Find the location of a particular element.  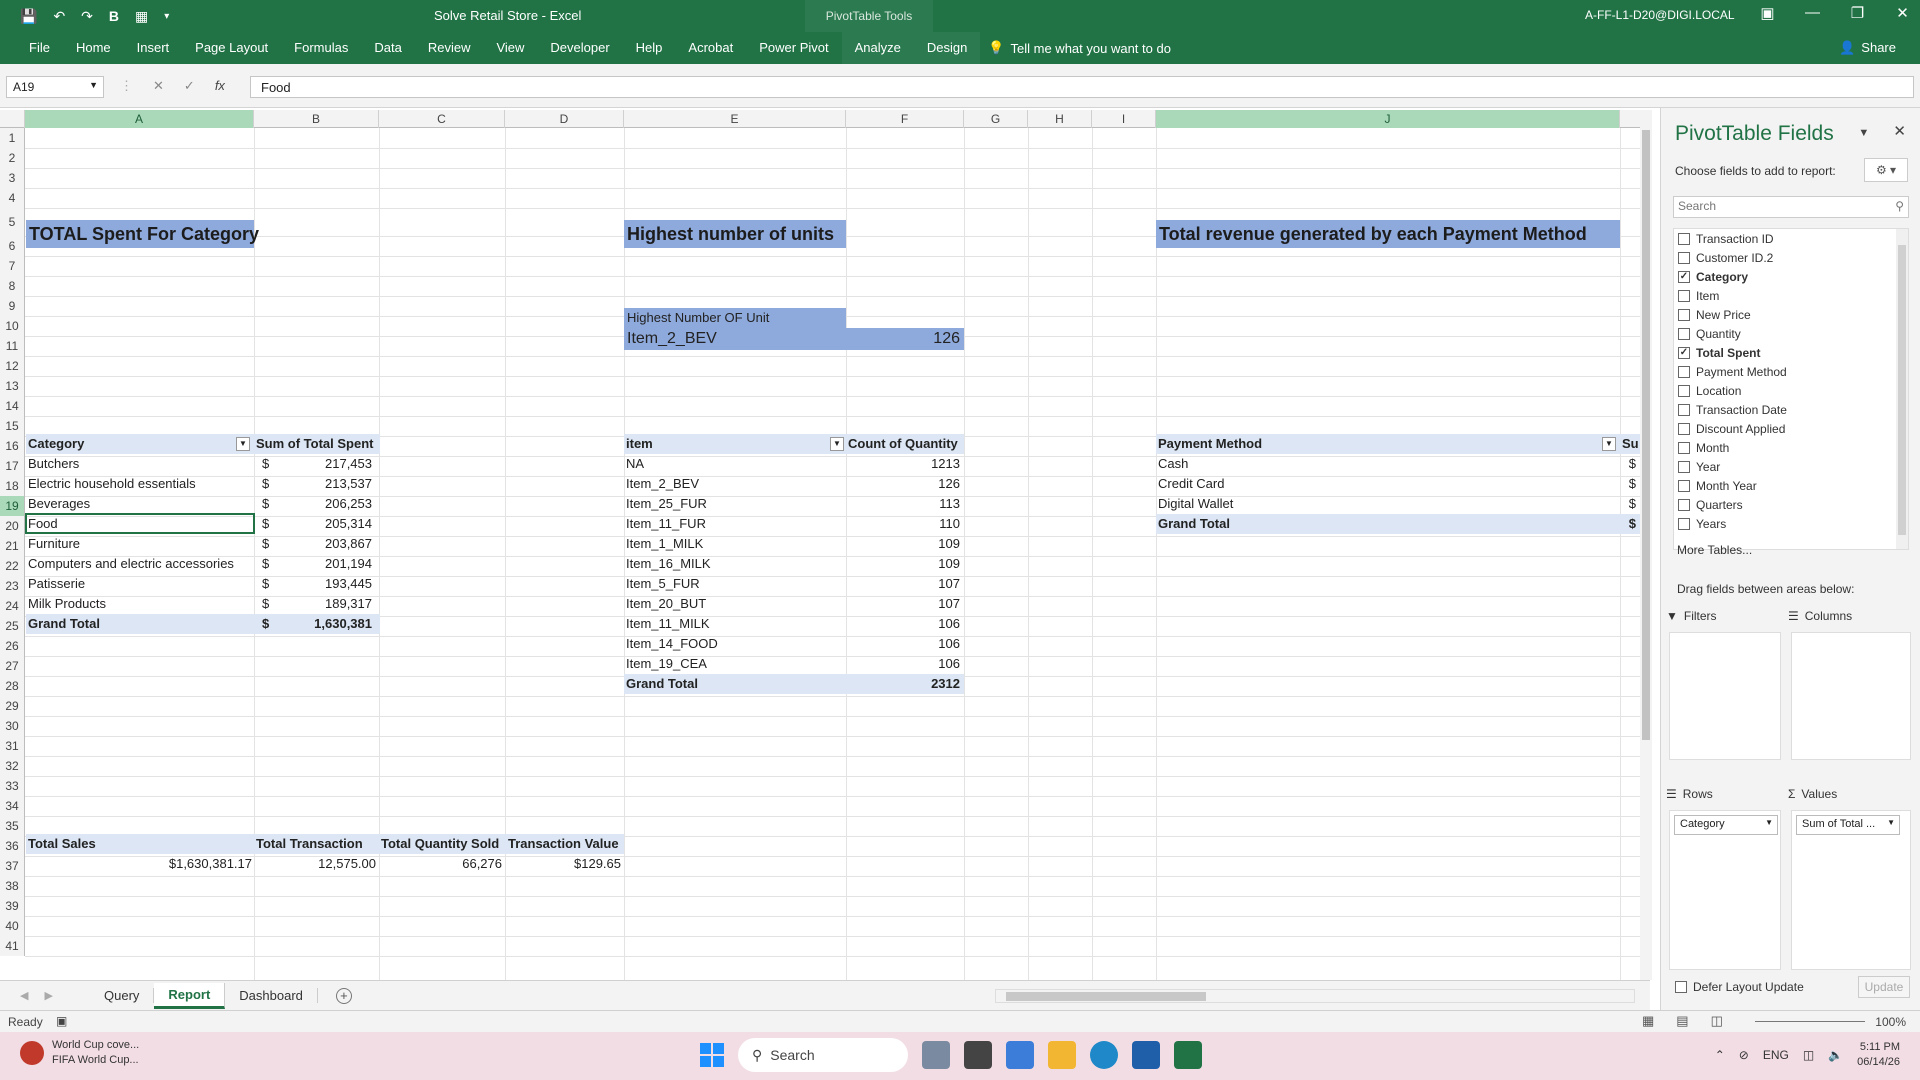

payment-row-label: Credit Card is located at coordinates (1191, 484).